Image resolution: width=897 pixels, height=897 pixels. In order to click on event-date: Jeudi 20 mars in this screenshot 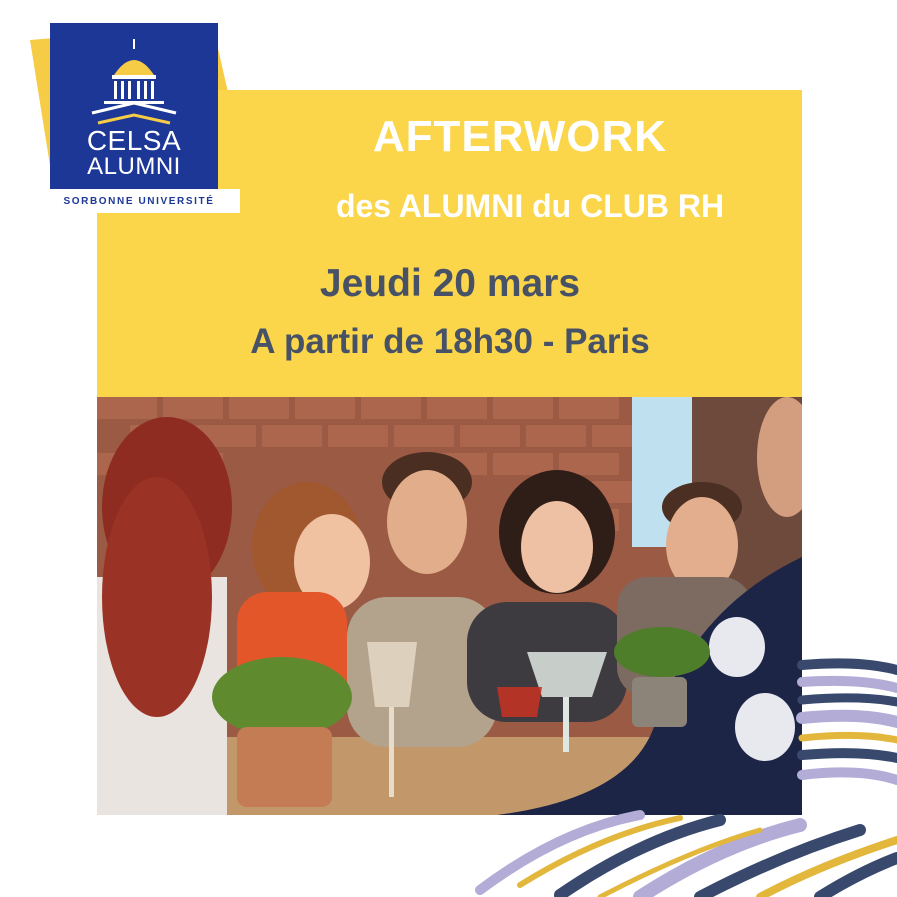, I will do `click(450, 283)`.